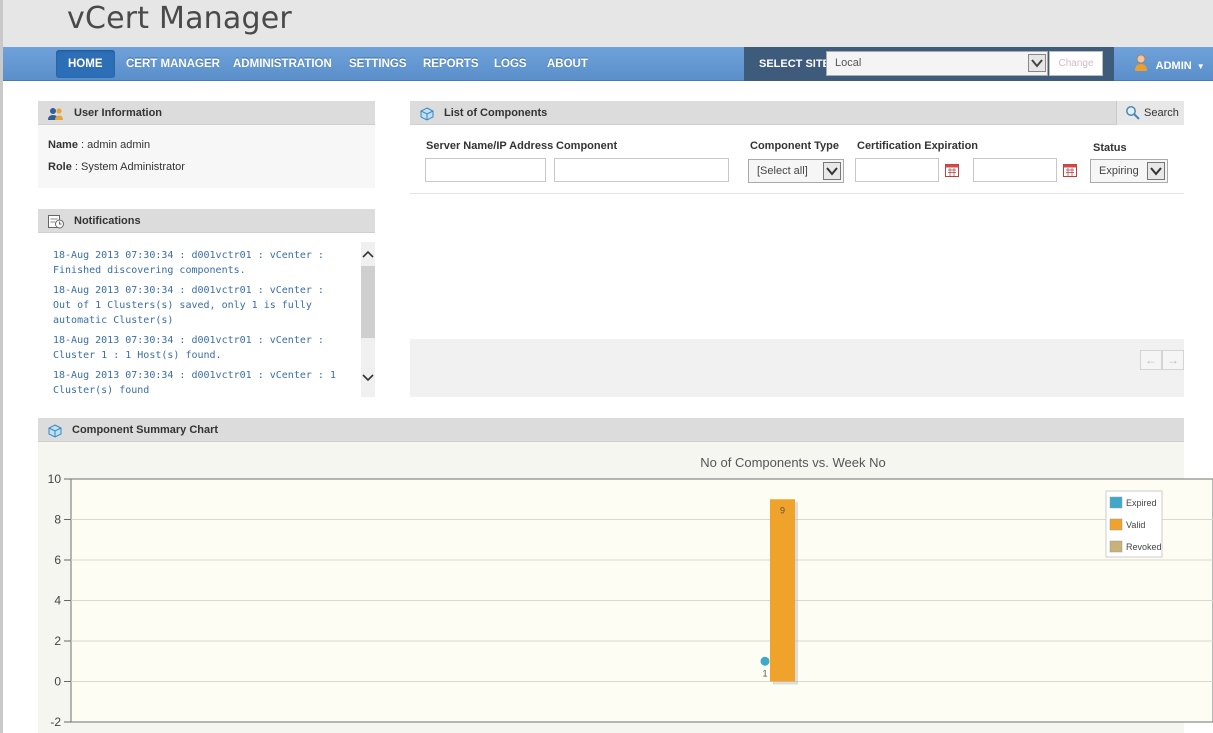 This screenshot has width=1213, height=733. I want to click on expiration-from-input, so click(897, 170).